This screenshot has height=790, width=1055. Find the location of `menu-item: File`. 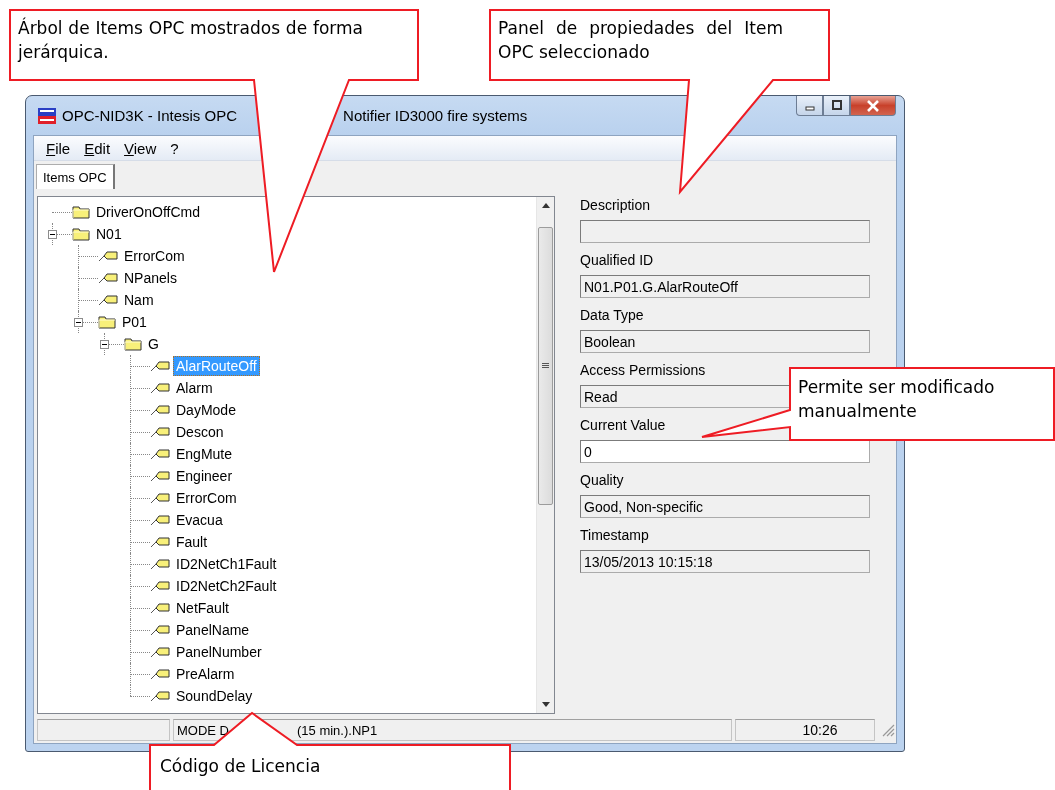

menu-item: File is located at coordinates (58, 148).